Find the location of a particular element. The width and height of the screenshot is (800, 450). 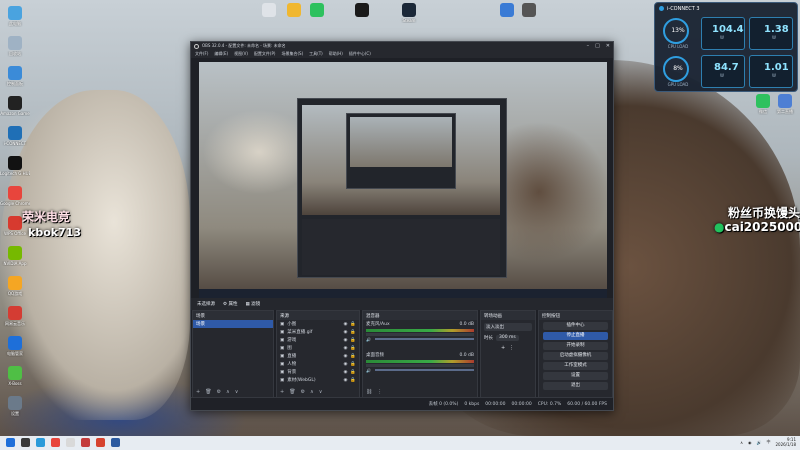

source-down-button: ∨ is located at coordinates (321, 392).